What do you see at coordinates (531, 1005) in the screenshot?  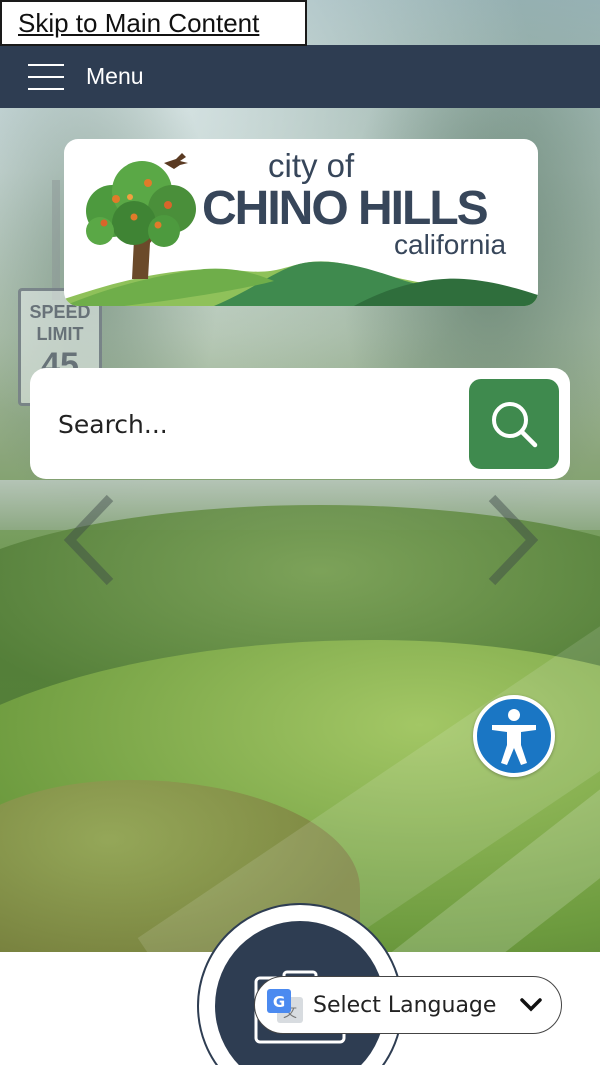 I see `chevron-down-icon` at bounding box center [531, 1005].